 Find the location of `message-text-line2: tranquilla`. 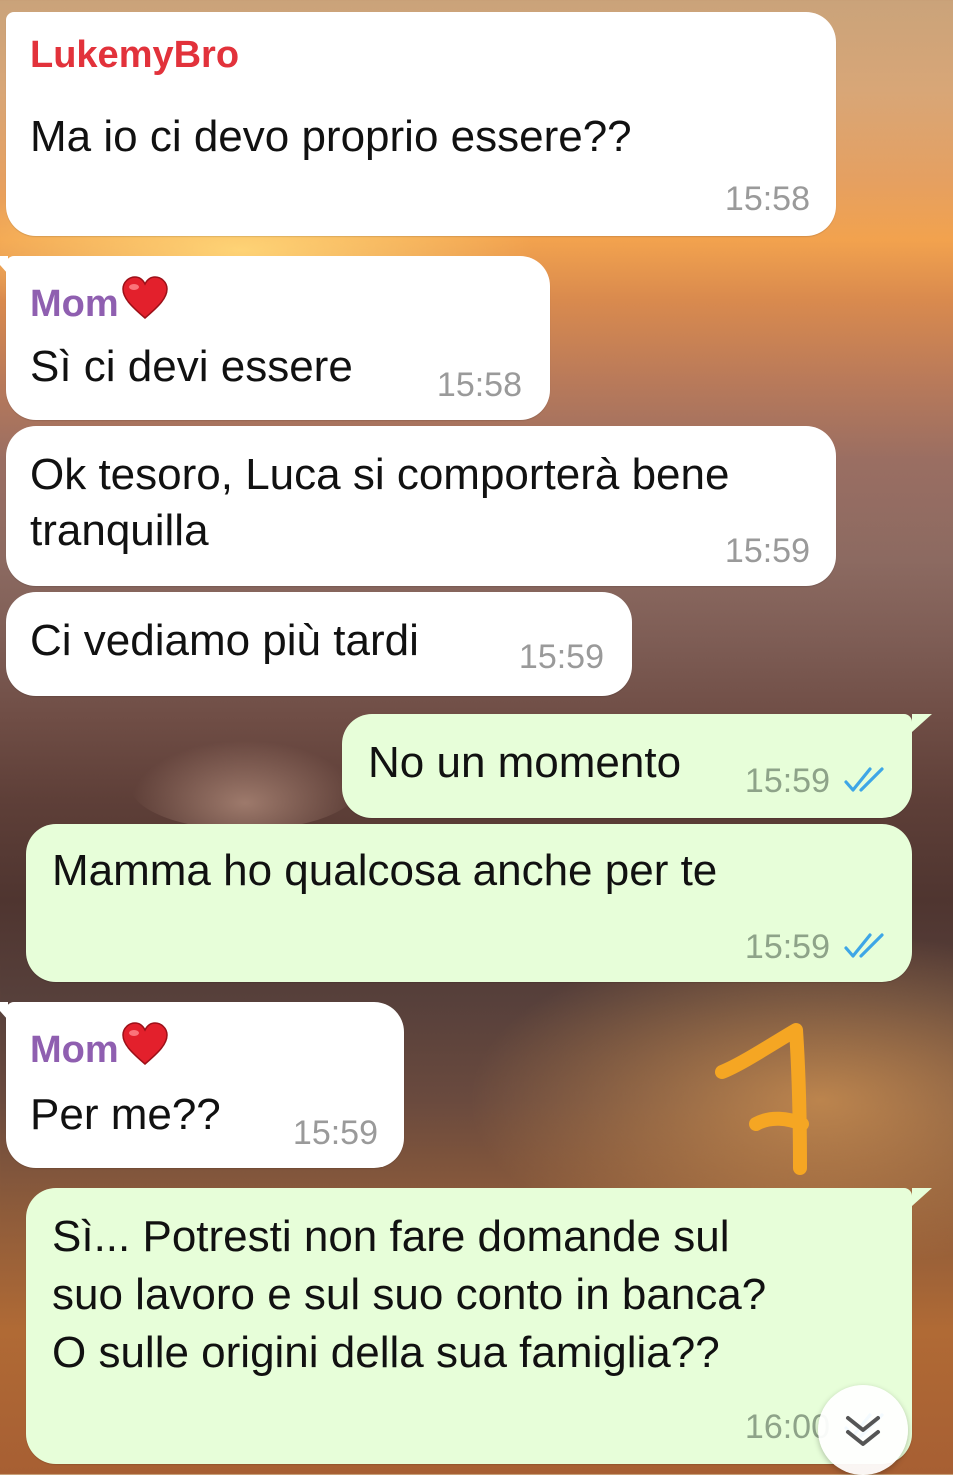

message-text-line2: tranquilla is located at coordinates (119, 530).